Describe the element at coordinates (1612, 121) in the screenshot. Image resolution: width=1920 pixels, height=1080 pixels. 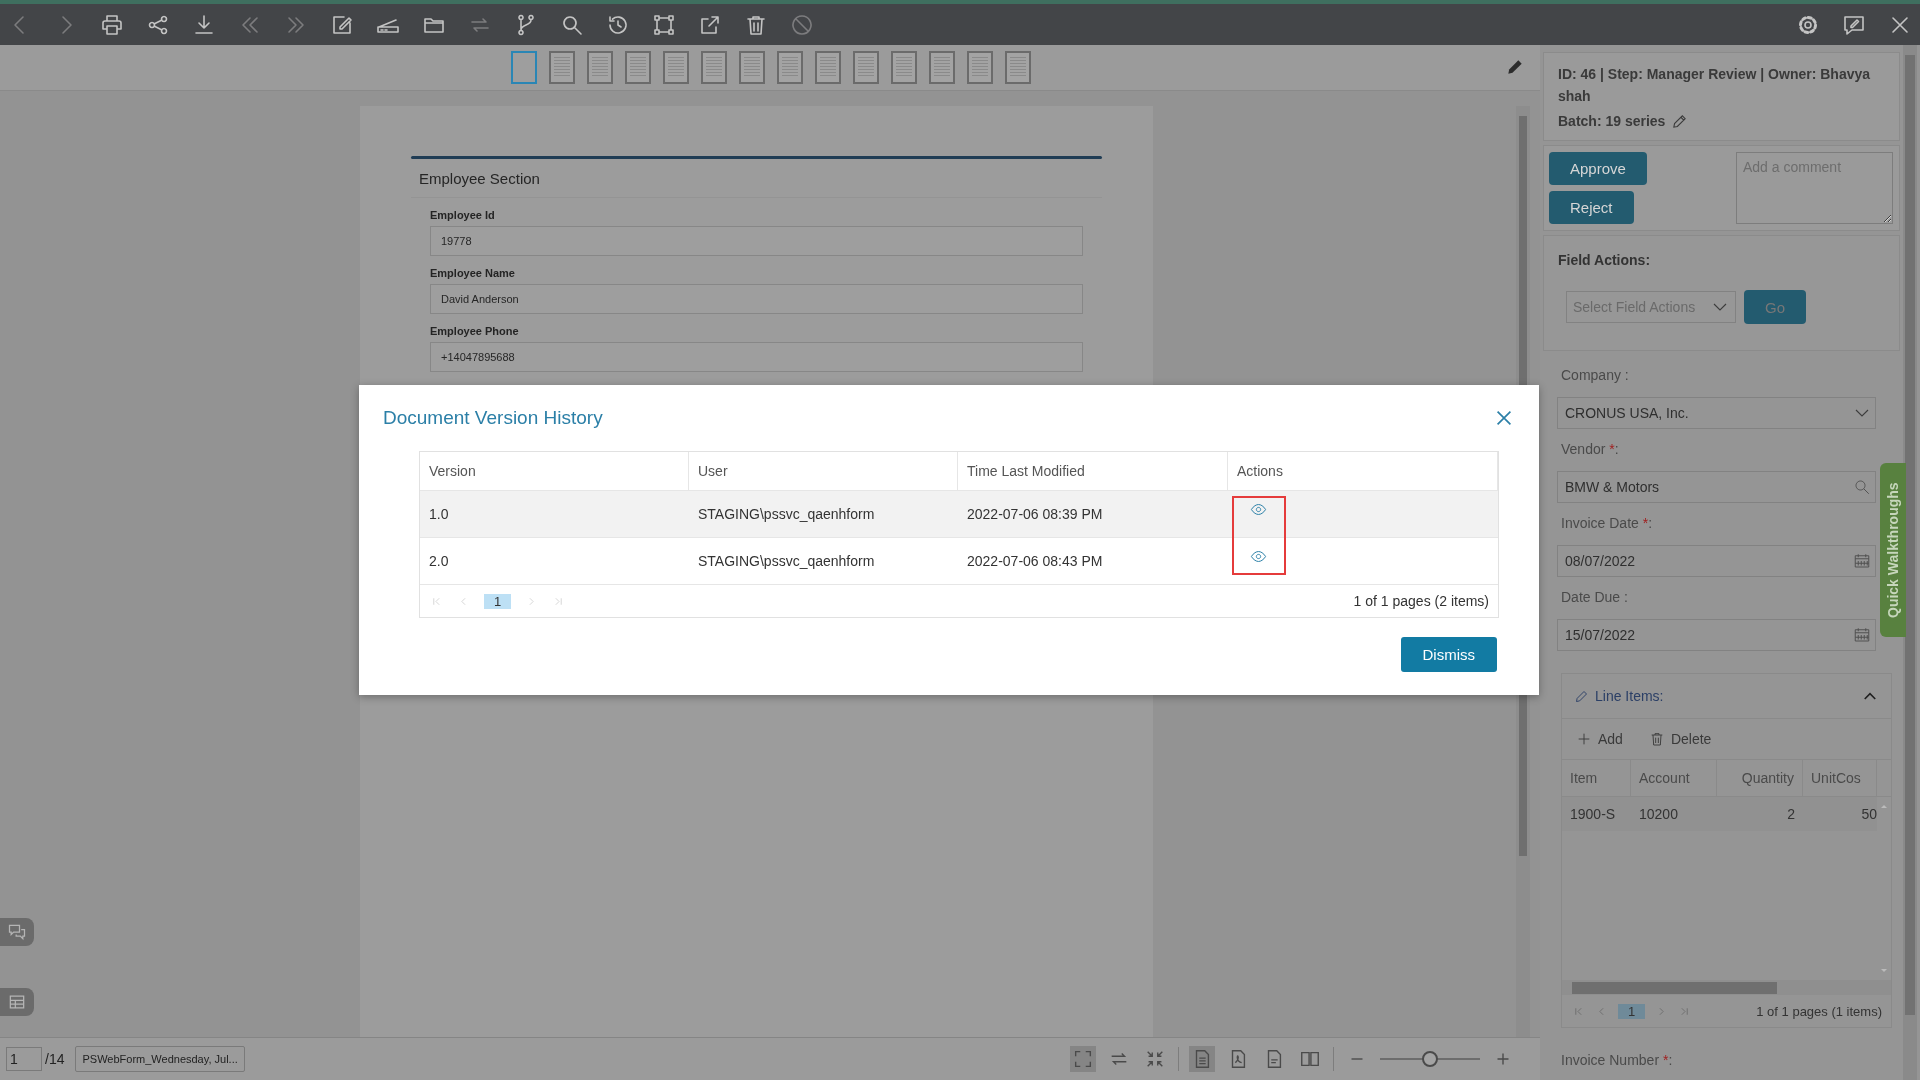
I see `batch-label: Batch: 19 series` at that location.